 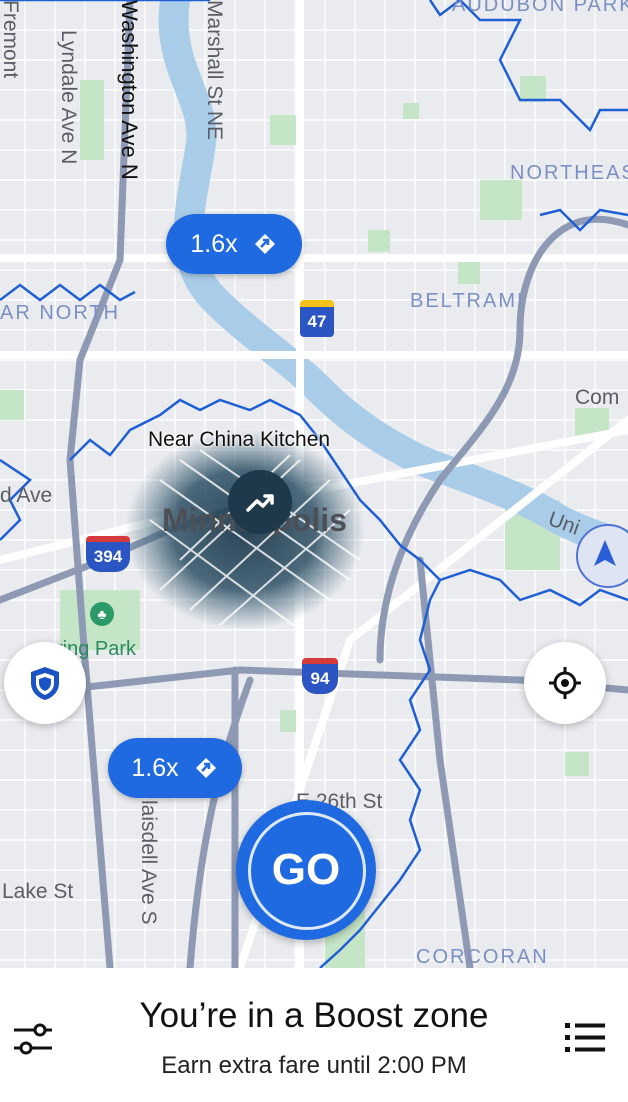 What do you see at coordinates (129, 90) in the screenshot?
I see `street-label-washington: Washington Ave N` at bounding box center [129, 90].